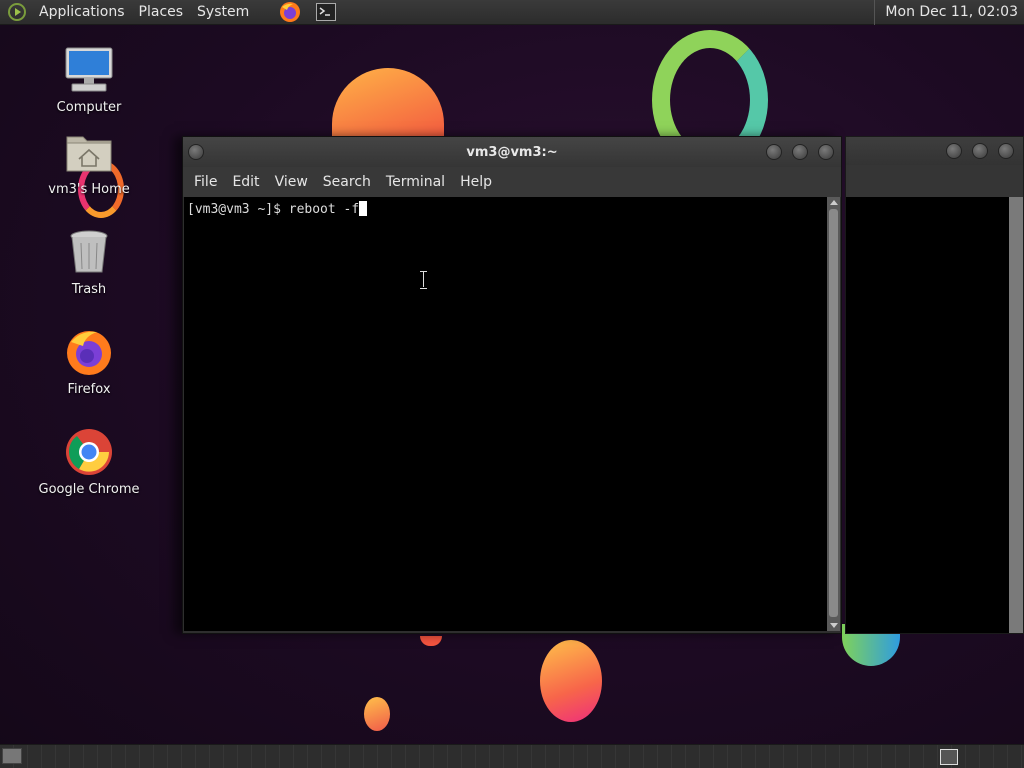  I want to click on background-window, so click(934, 385).